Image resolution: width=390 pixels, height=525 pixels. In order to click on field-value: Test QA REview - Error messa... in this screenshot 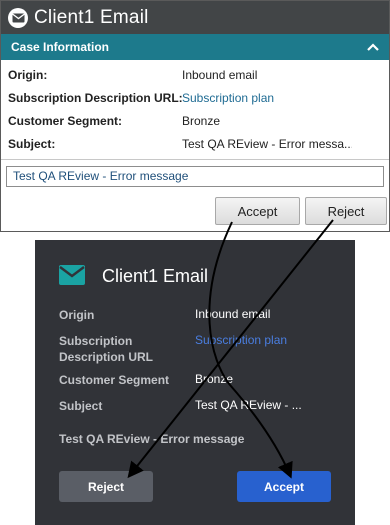, I will do `click(267, 144)`.